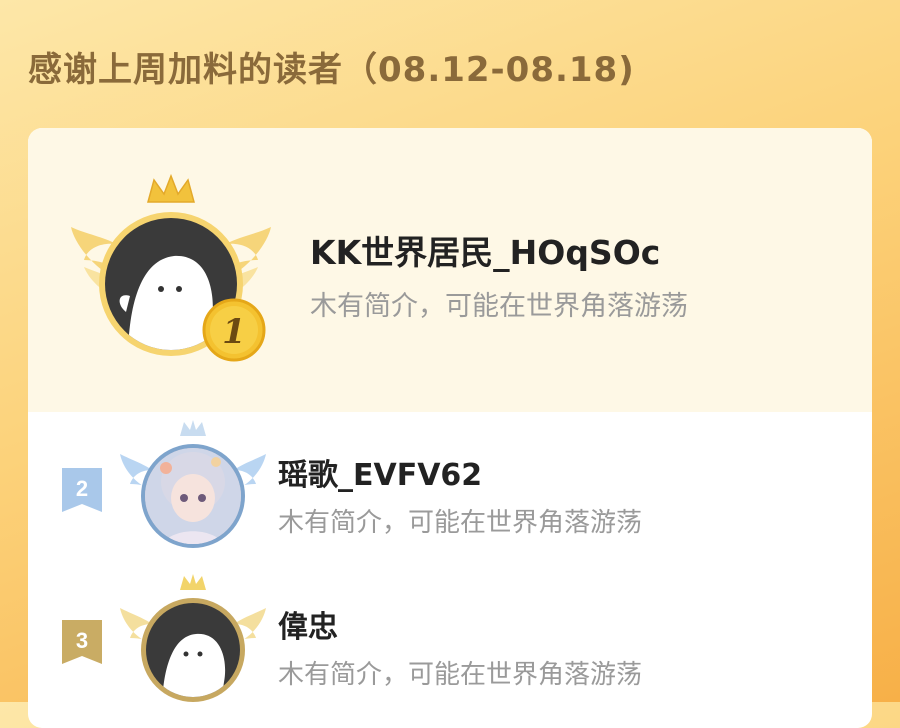 This screenshot has height=728, width=900. What do you see at coordinates (193, 496) in the screenshot?
I see `anime-avatar-image` at bounding box center [193, 496].